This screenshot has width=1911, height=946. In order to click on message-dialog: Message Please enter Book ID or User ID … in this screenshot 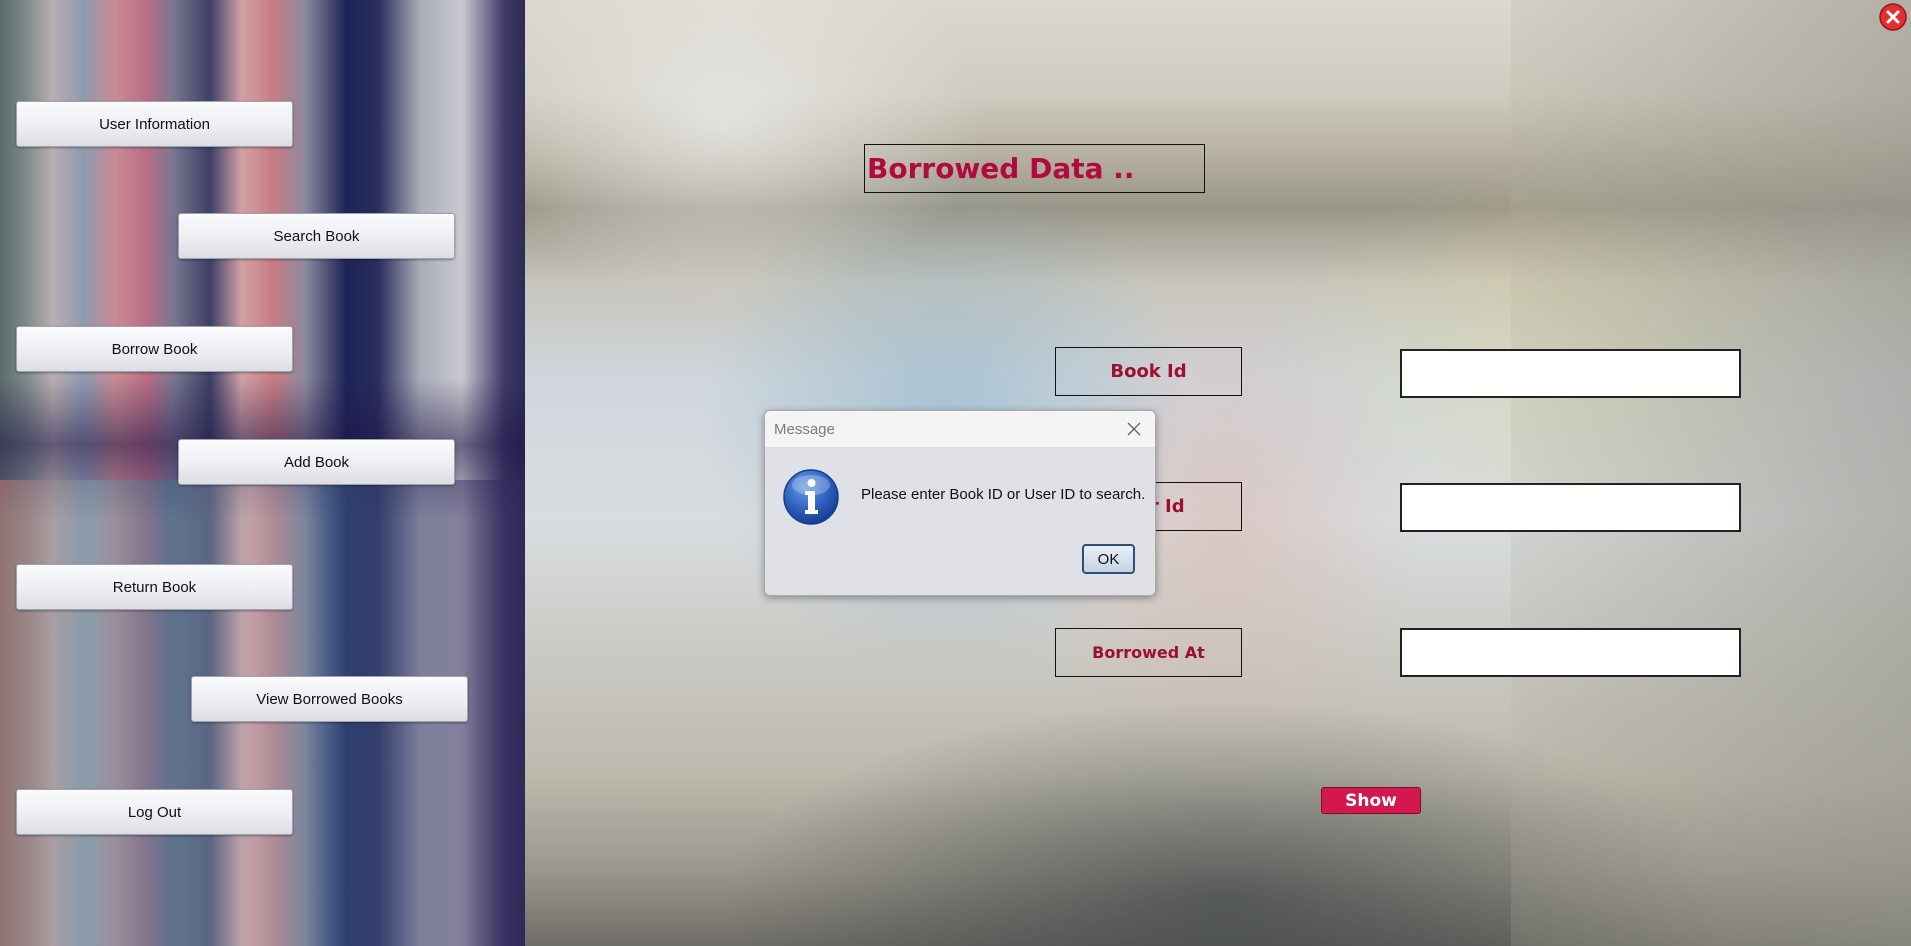, I will do `click(960, 503)`.